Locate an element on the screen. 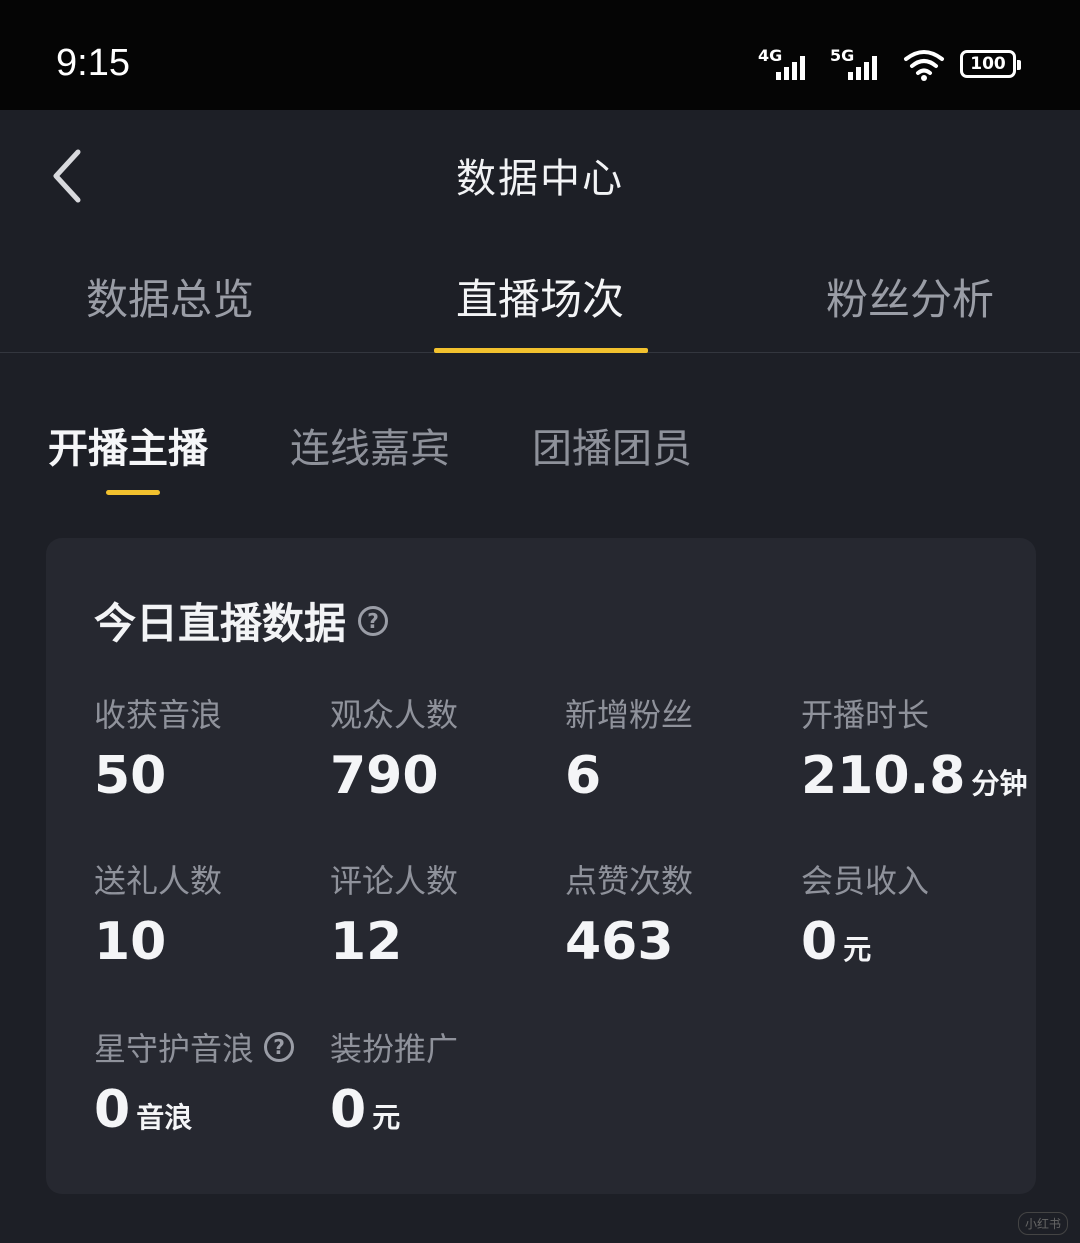  subtab-active-indicator is located at coordinates (133, 492).